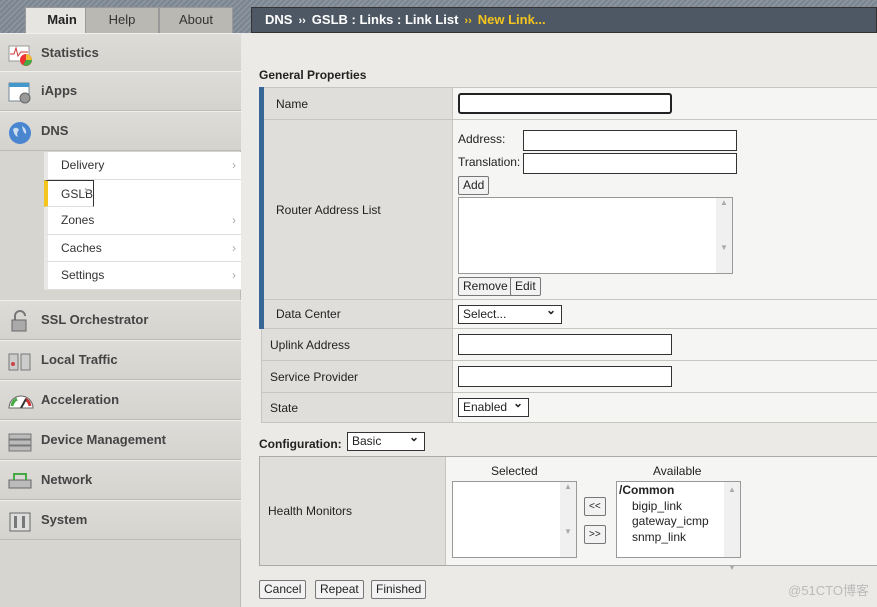  What do you see at coordinates (474, 185) in the screenshot?
I see `add-button: Add` at bounding box center [474, 185].